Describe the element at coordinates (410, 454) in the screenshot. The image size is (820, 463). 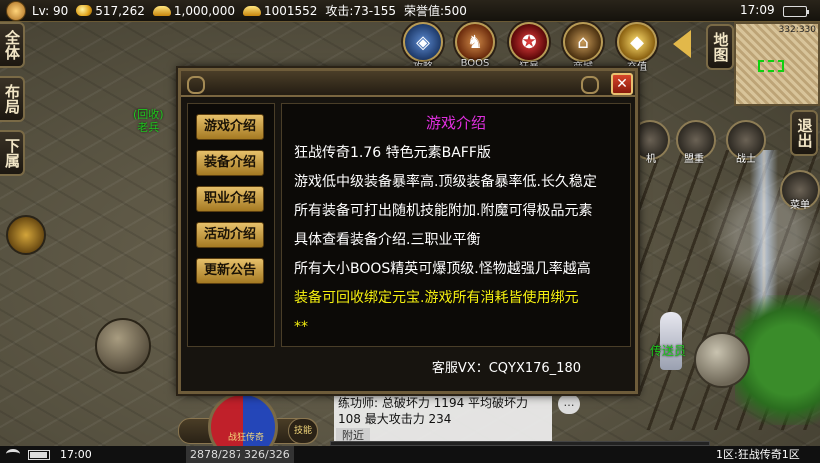
I see `bottom-status-bar: 17:00 2878/2878 326/326 1区:狂战传奇1区` at that location.